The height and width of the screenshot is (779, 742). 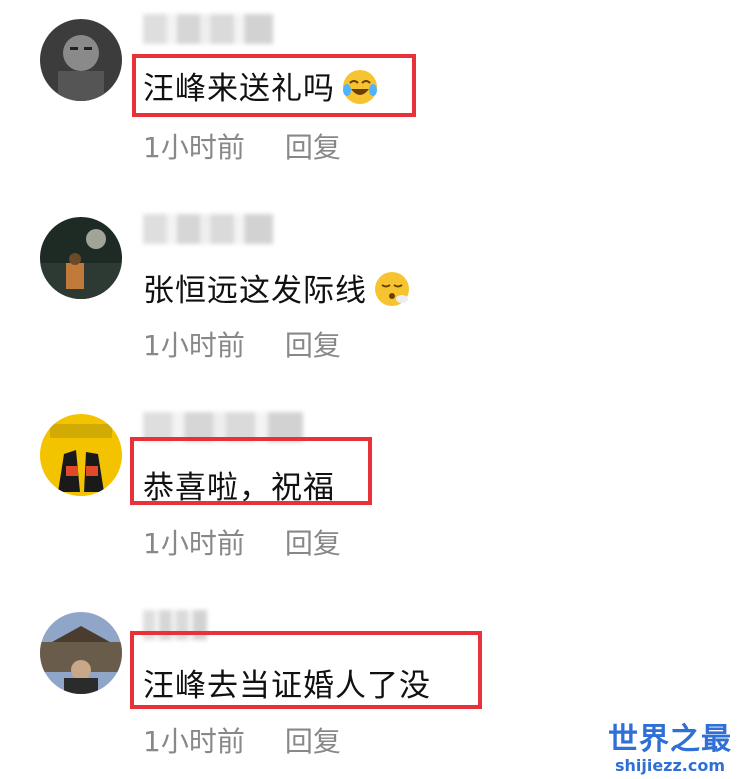 I want to click on watermark-title: 世界之最, so click(x=670, y=739).